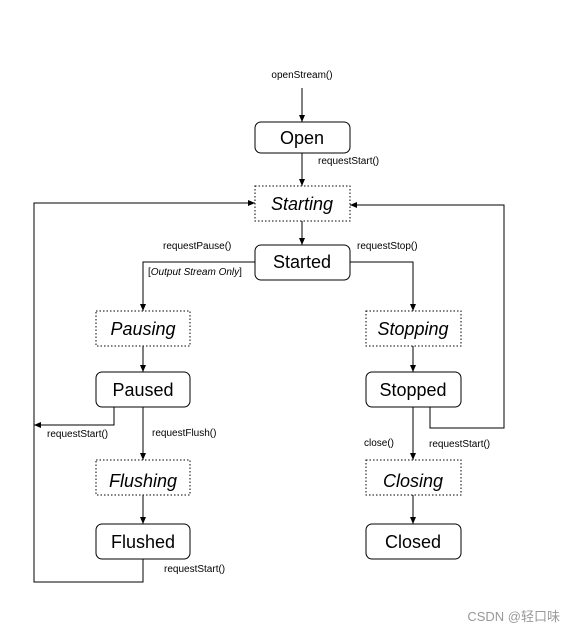 This screenshot has height=631, width=574. Describe the element at coordinates (302, 262) in the screenshot. I see `state-started: Started` at that location.